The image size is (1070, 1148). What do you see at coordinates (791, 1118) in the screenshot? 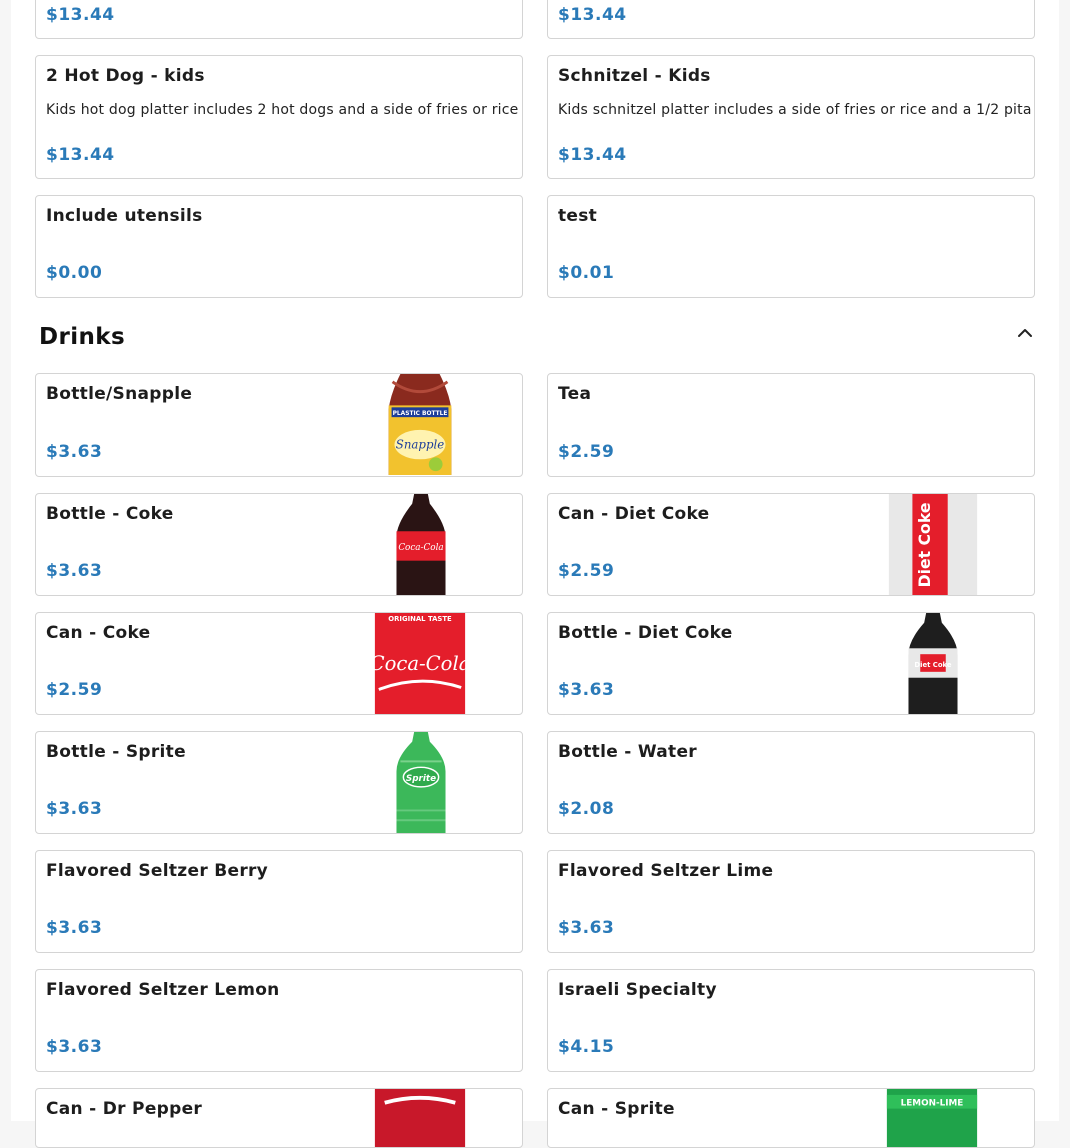
I see `menu-item-card: Can - Sprite LEMON-LIME` at bounding box center [791, 1118].